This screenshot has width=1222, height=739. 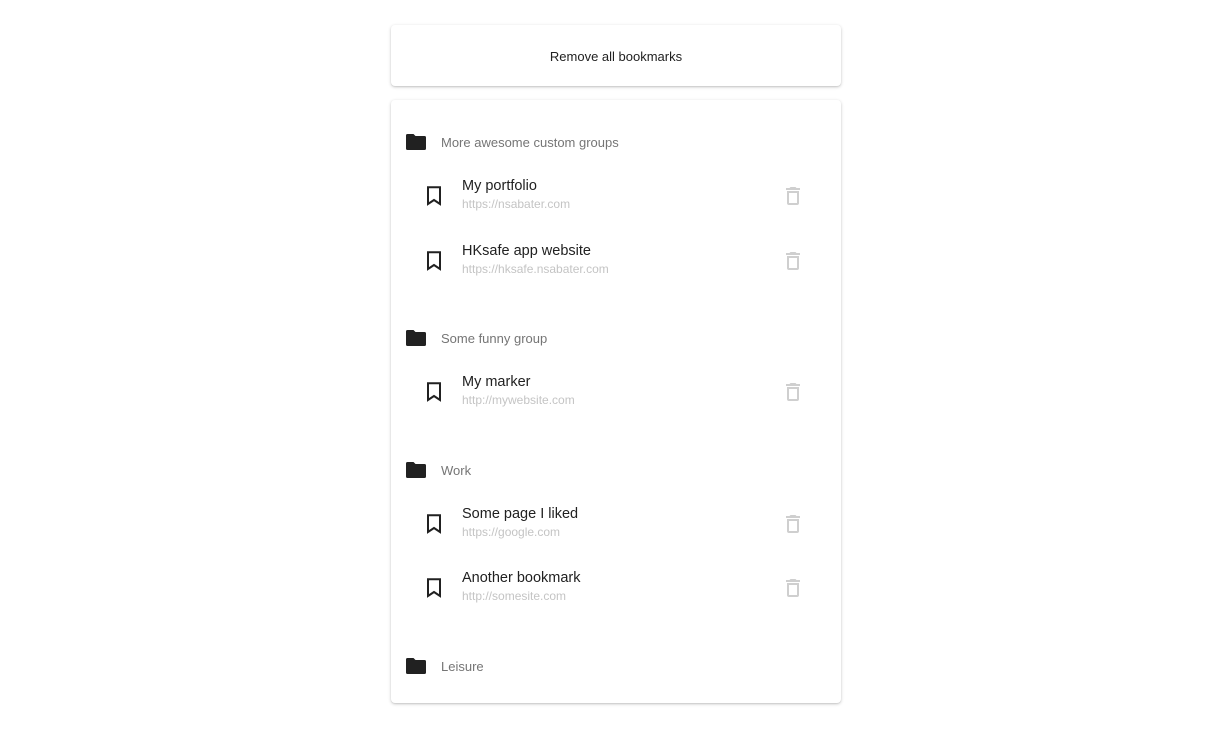 What do you see at coordinates (494, 338) in the screenshot?
I see `group-label: Some funny group` at bounding box center [494, 338].